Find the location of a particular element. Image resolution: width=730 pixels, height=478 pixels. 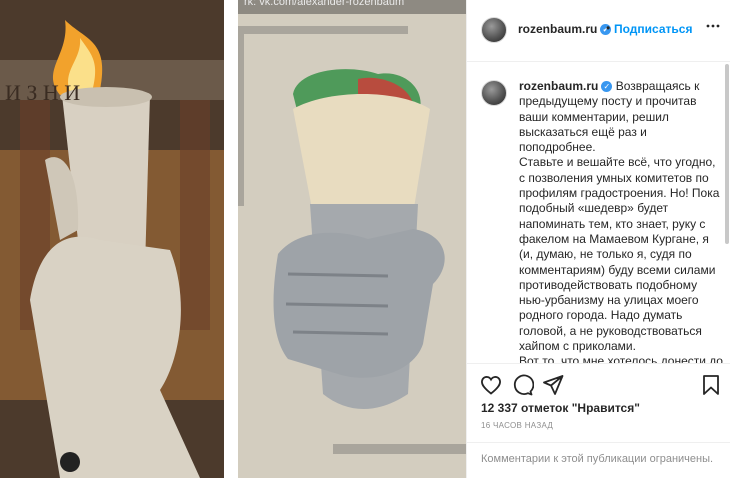

comments-scrollbar is located at coordinates (727, 154).